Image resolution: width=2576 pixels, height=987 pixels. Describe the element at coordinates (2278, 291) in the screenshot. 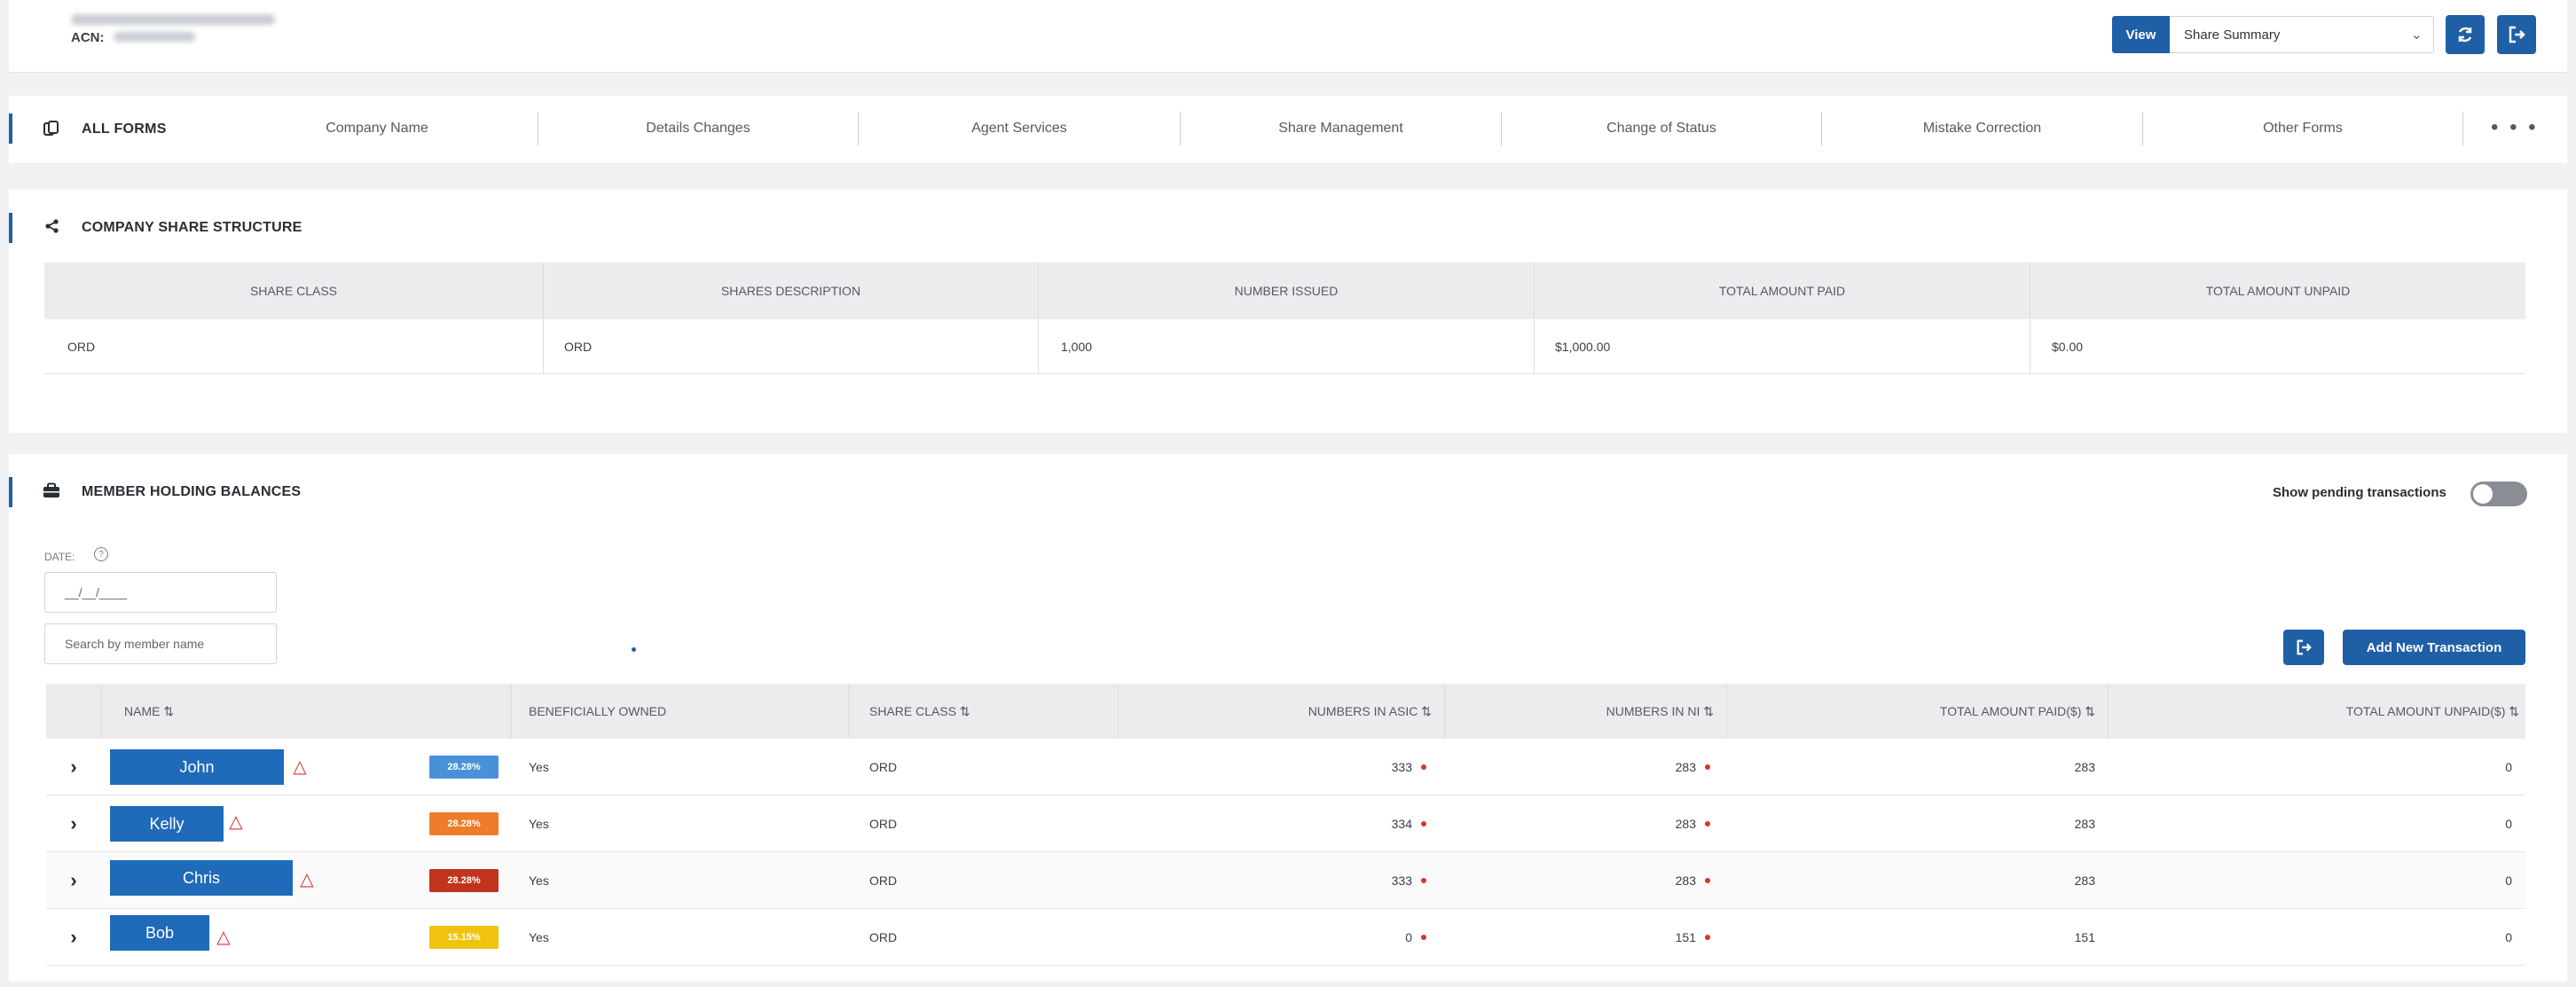

I see `column-header: TOTAL AMOUNT UNPAID` at that location.